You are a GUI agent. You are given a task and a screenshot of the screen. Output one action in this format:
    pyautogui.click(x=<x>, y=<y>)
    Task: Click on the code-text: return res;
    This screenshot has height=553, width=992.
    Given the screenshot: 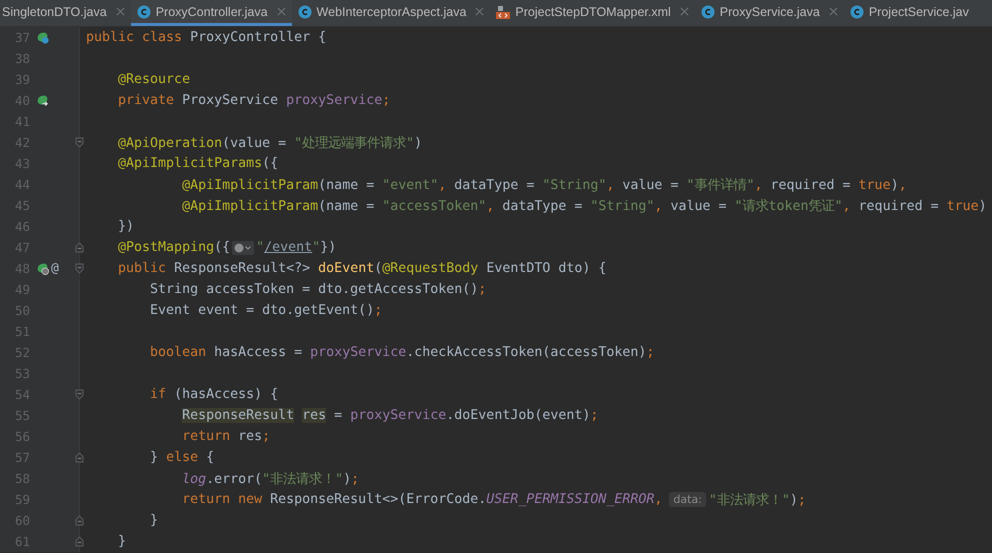 What is the action you would take?
    pyautogui.click(x=225, y=436)
    